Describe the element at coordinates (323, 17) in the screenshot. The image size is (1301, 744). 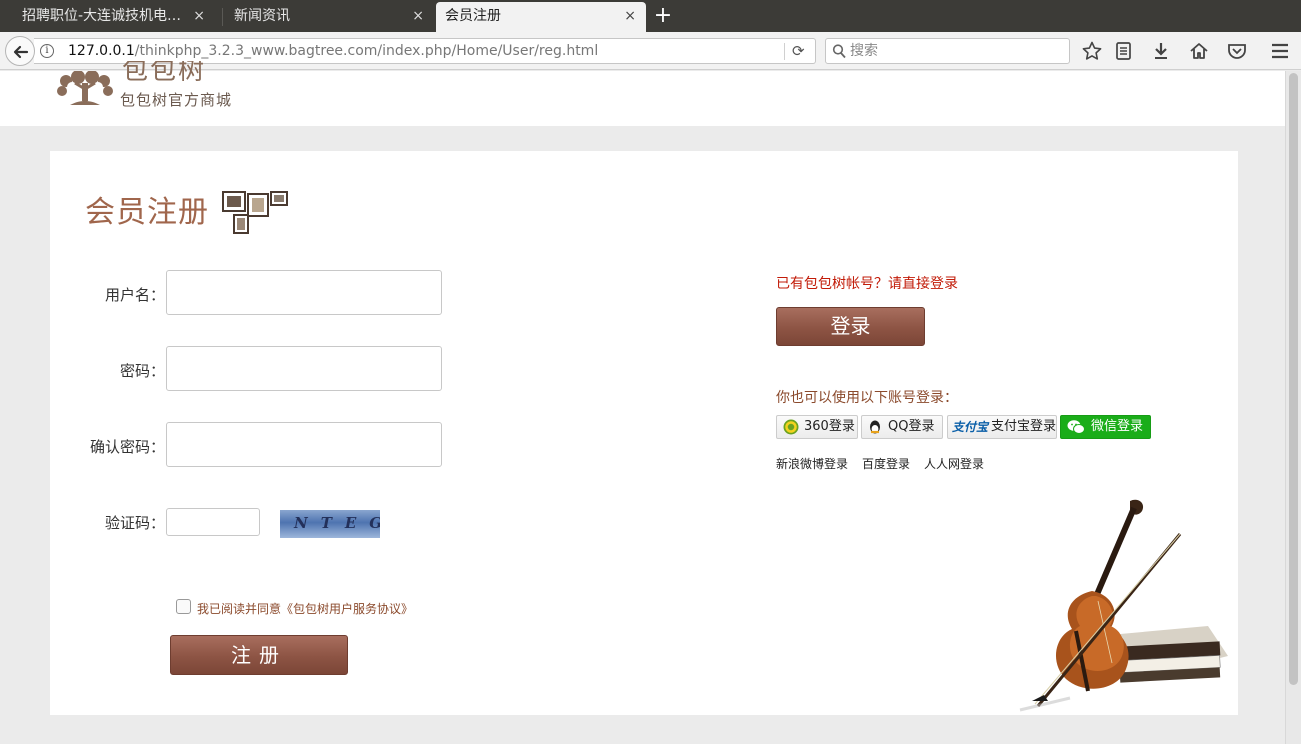
I see `tab-news: 新闻资讯 ×` at that location.